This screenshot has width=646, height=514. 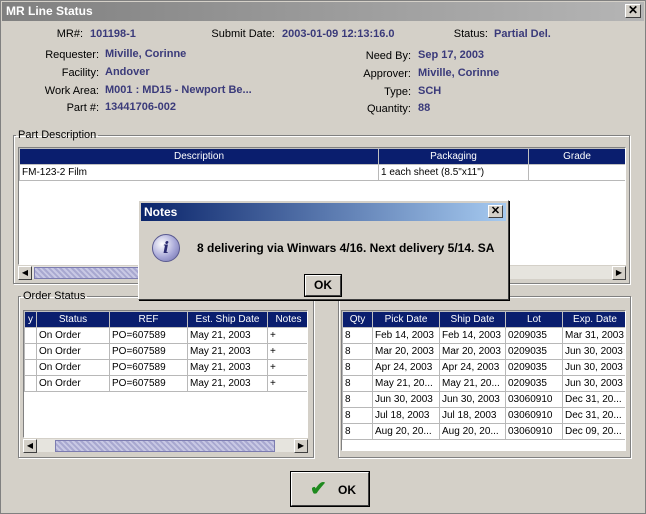 What do you see at coordinates (633, 11) in the screenshot?
I see `window-close-icon: ✕` at bounding box center [633, 11].